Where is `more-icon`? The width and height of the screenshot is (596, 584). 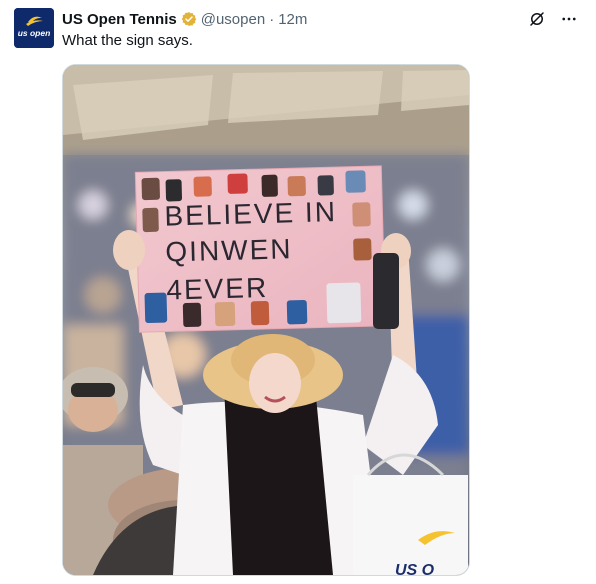 more-icon is located at coordinates (569, 19).